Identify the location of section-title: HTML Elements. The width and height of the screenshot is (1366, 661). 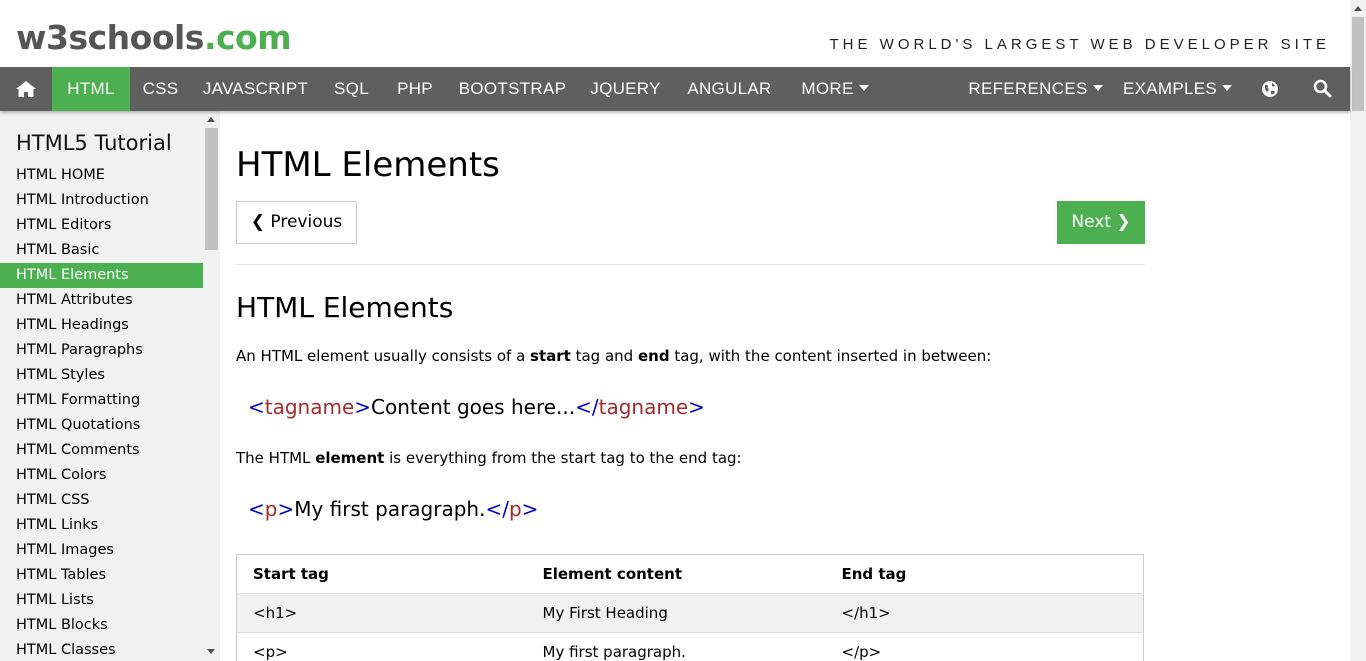
(345, 307).